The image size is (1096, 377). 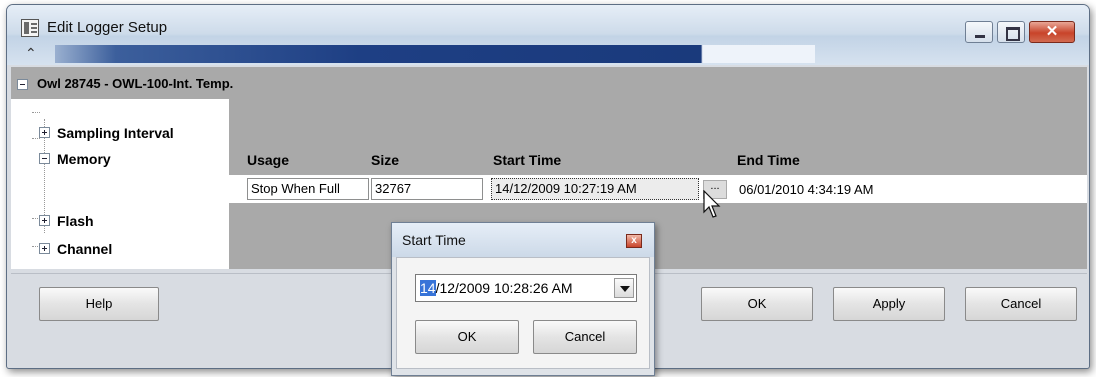 I want to click on cancel-button: Cancel, so click(x=1021, y=304).